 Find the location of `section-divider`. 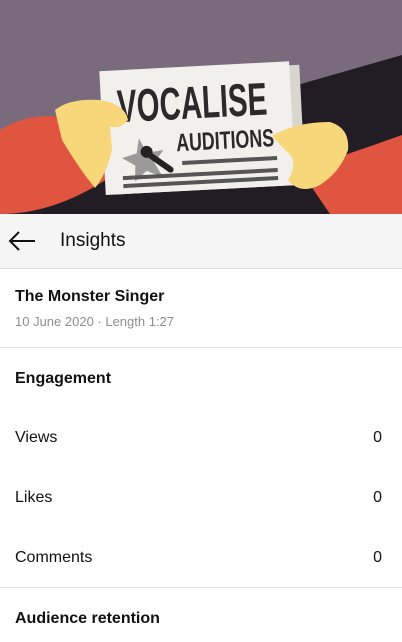

section-divider is located at coordinates (201, 587).